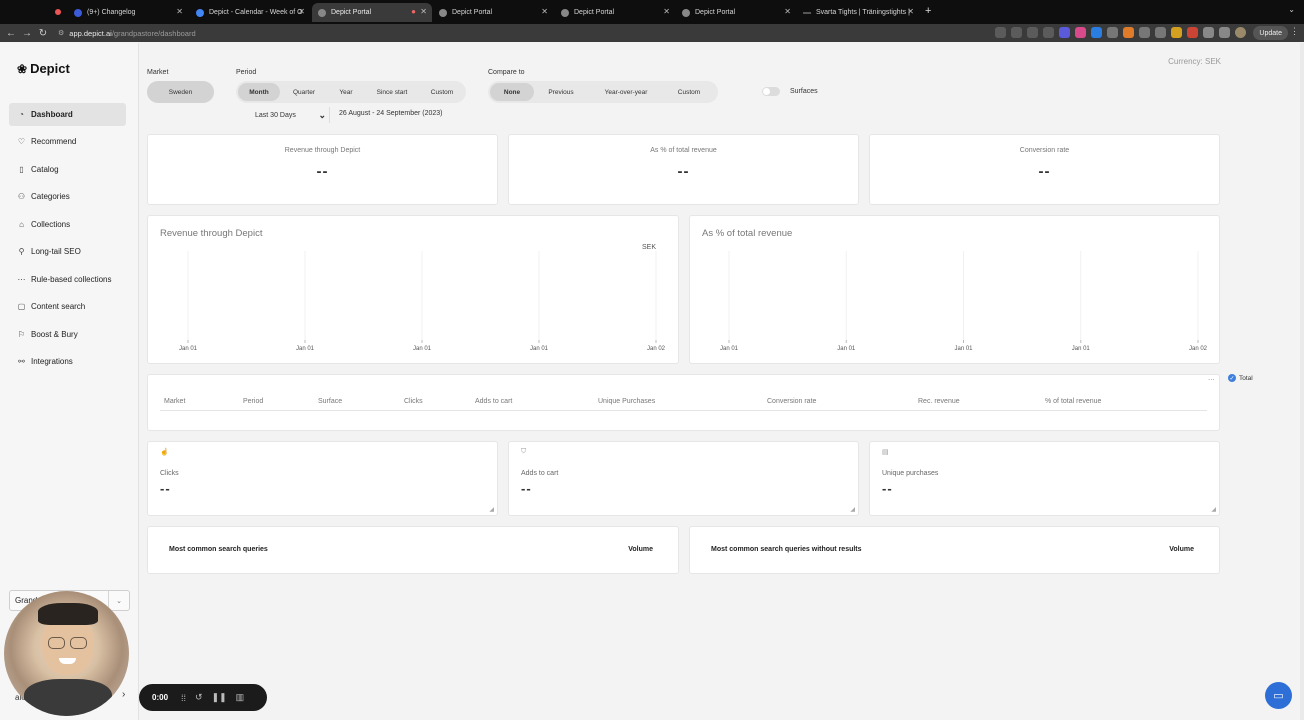  I want to click on sidebar-item-recommend: ♡ Recommend, so click(67, 141).